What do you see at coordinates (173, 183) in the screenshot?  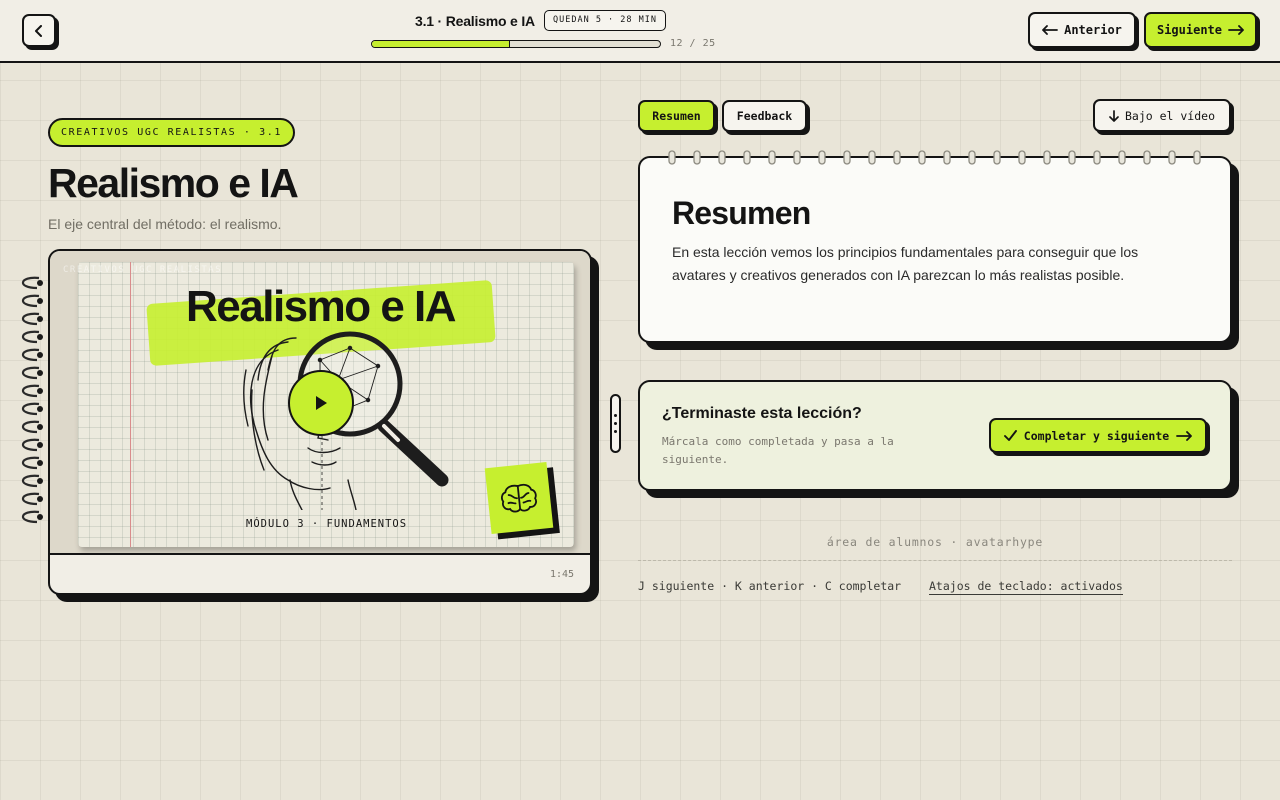 I see `page-title: Realismo e IA` at bounding box center [173, 183].